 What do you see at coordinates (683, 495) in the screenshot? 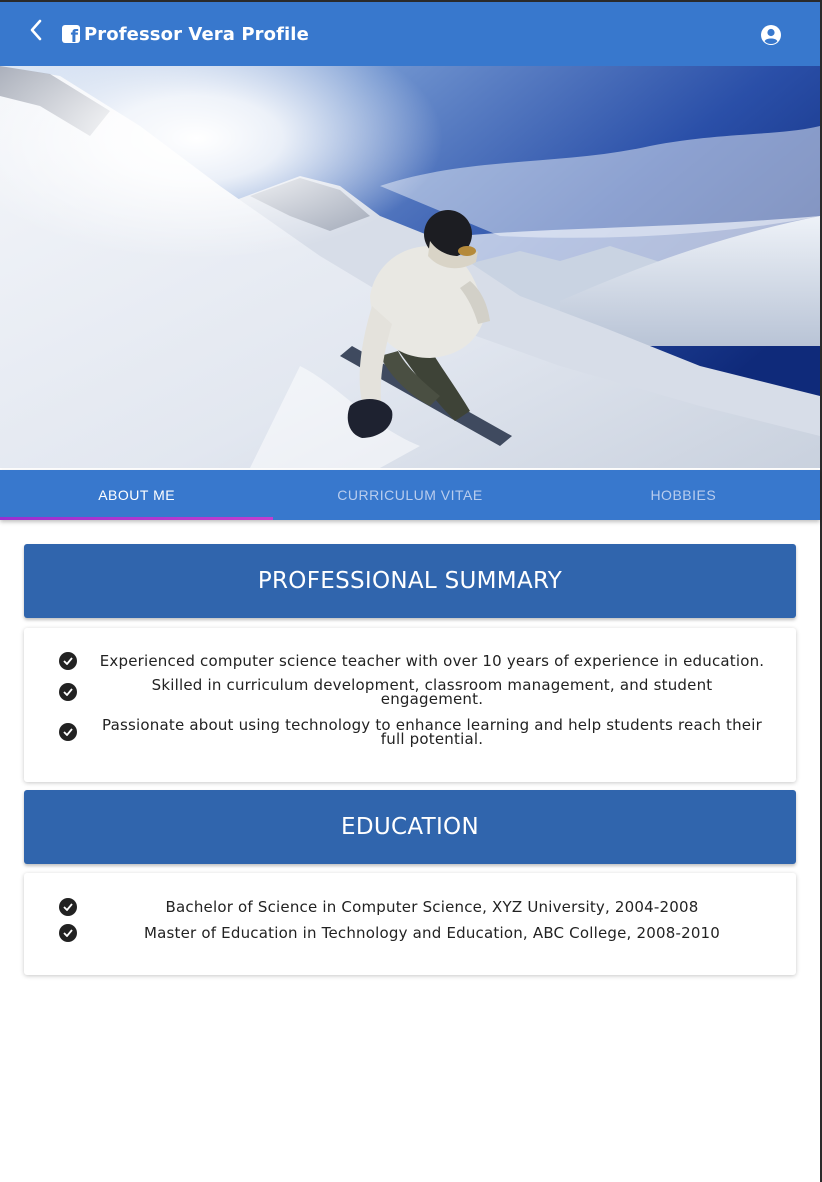
I see `tab-hobbies: HOBBIES` at bounding box center [683, 495].